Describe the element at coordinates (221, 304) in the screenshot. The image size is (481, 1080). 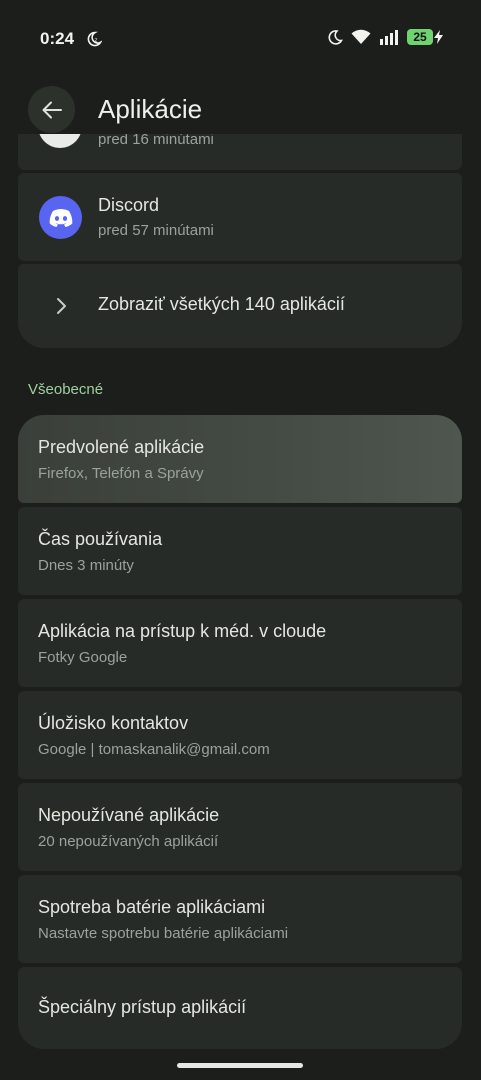
I see `see-all-apps-label: Zobraziť všetkých 140 aplikácií` at that location.